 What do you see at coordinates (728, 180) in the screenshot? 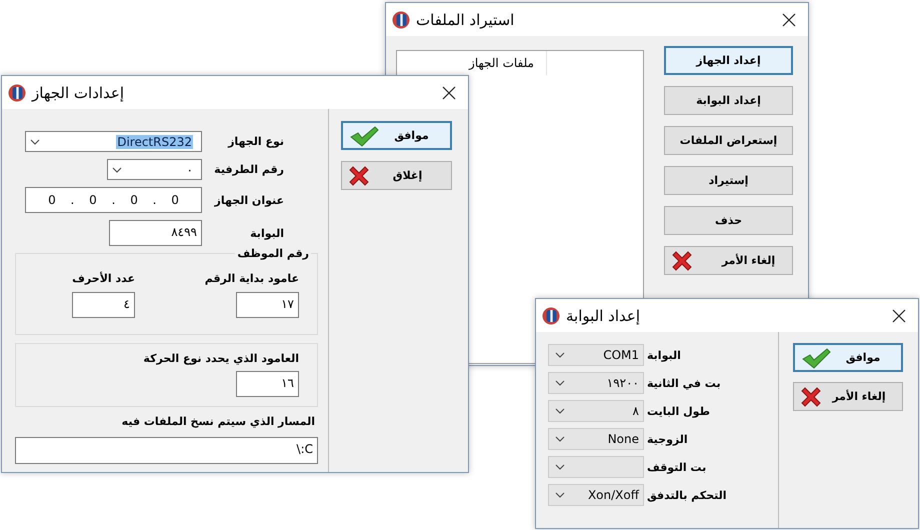
I see `action-button: إستيراد` at bounding box center [728, 180].